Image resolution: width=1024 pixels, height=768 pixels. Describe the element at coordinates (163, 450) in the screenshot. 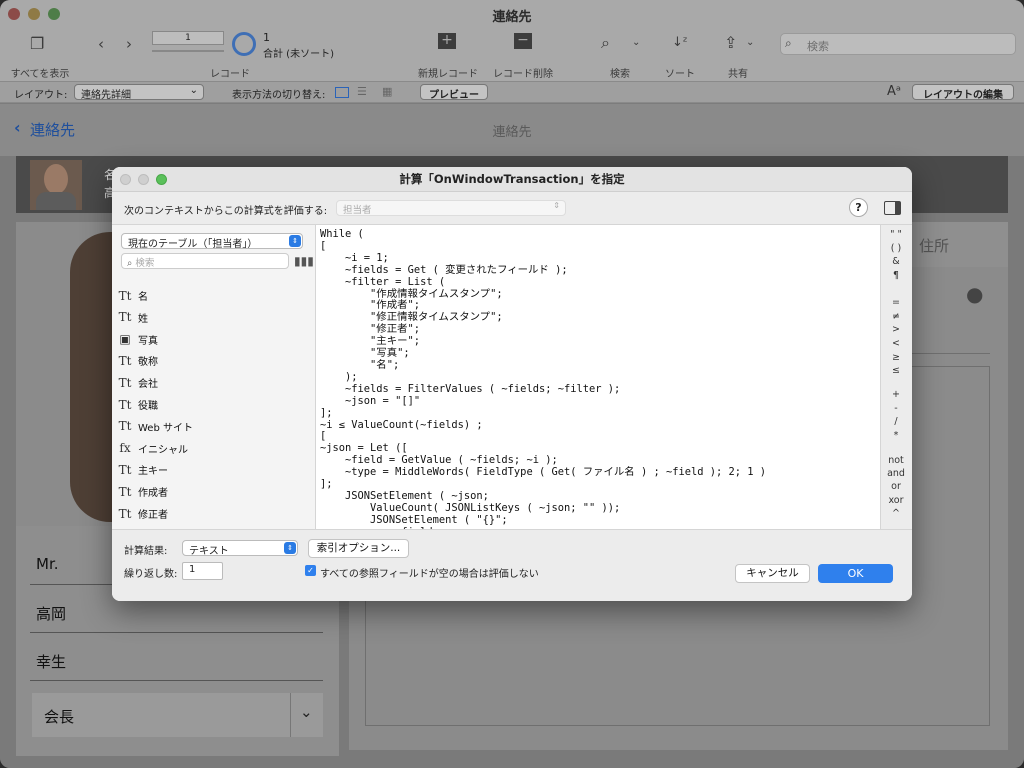

I see `field-list-item-label: イニシャル` at that location.